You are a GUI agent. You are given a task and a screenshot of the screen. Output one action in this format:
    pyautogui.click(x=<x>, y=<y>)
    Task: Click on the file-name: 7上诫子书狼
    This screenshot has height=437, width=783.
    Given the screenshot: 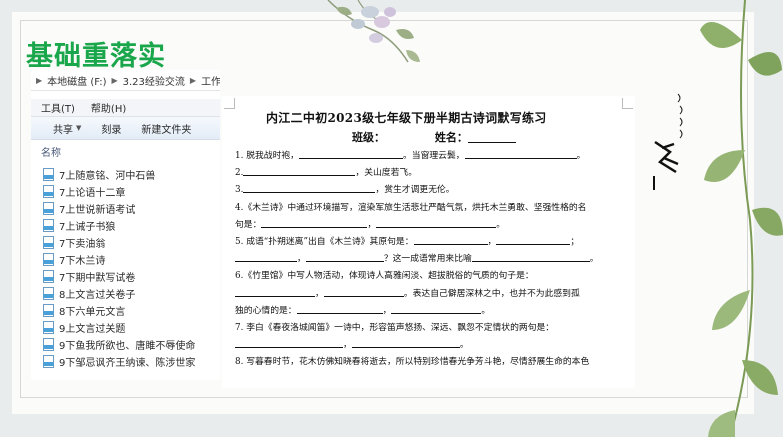 What is the action you would take?
    pyautogui.click(x=87, y=227)
    